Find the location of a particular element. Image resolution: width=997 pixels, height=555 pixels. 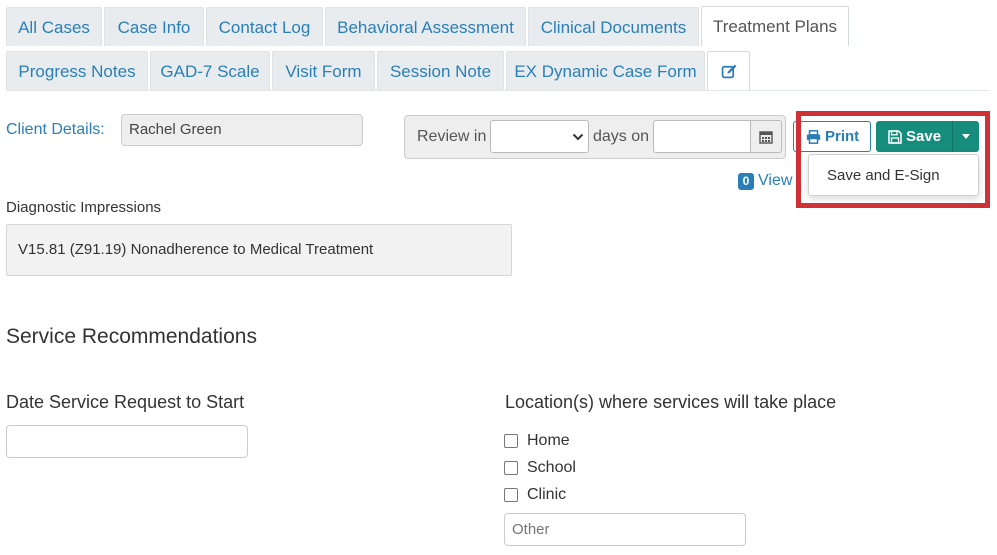

other-location-input is located at coordinates (625, 529).